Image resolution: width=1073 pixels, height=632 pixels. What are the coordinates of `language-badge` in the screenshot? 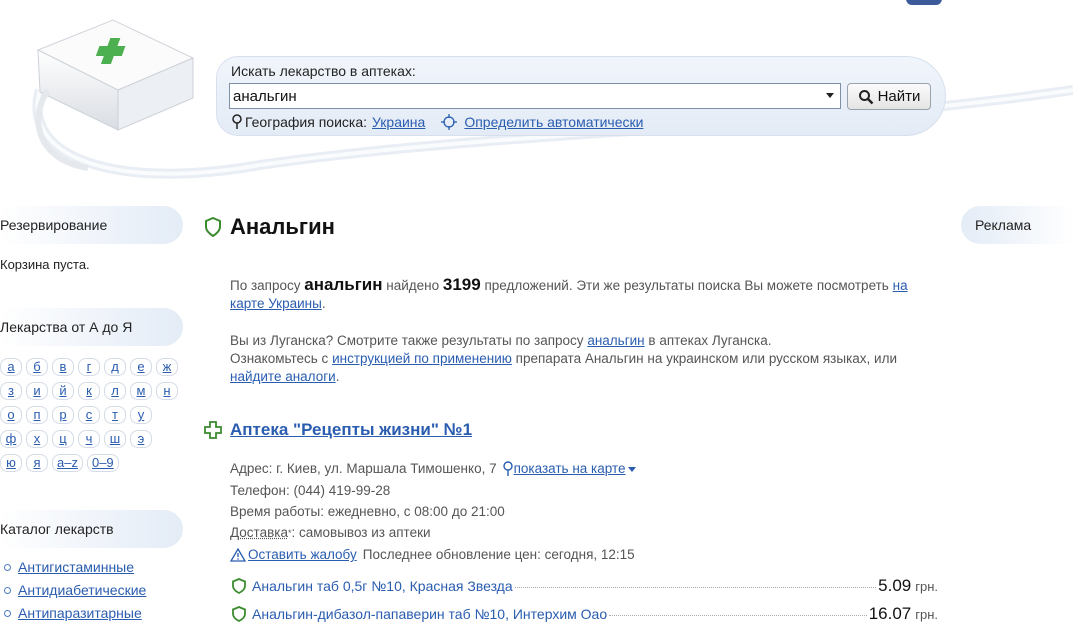 It's located at (924, 2).